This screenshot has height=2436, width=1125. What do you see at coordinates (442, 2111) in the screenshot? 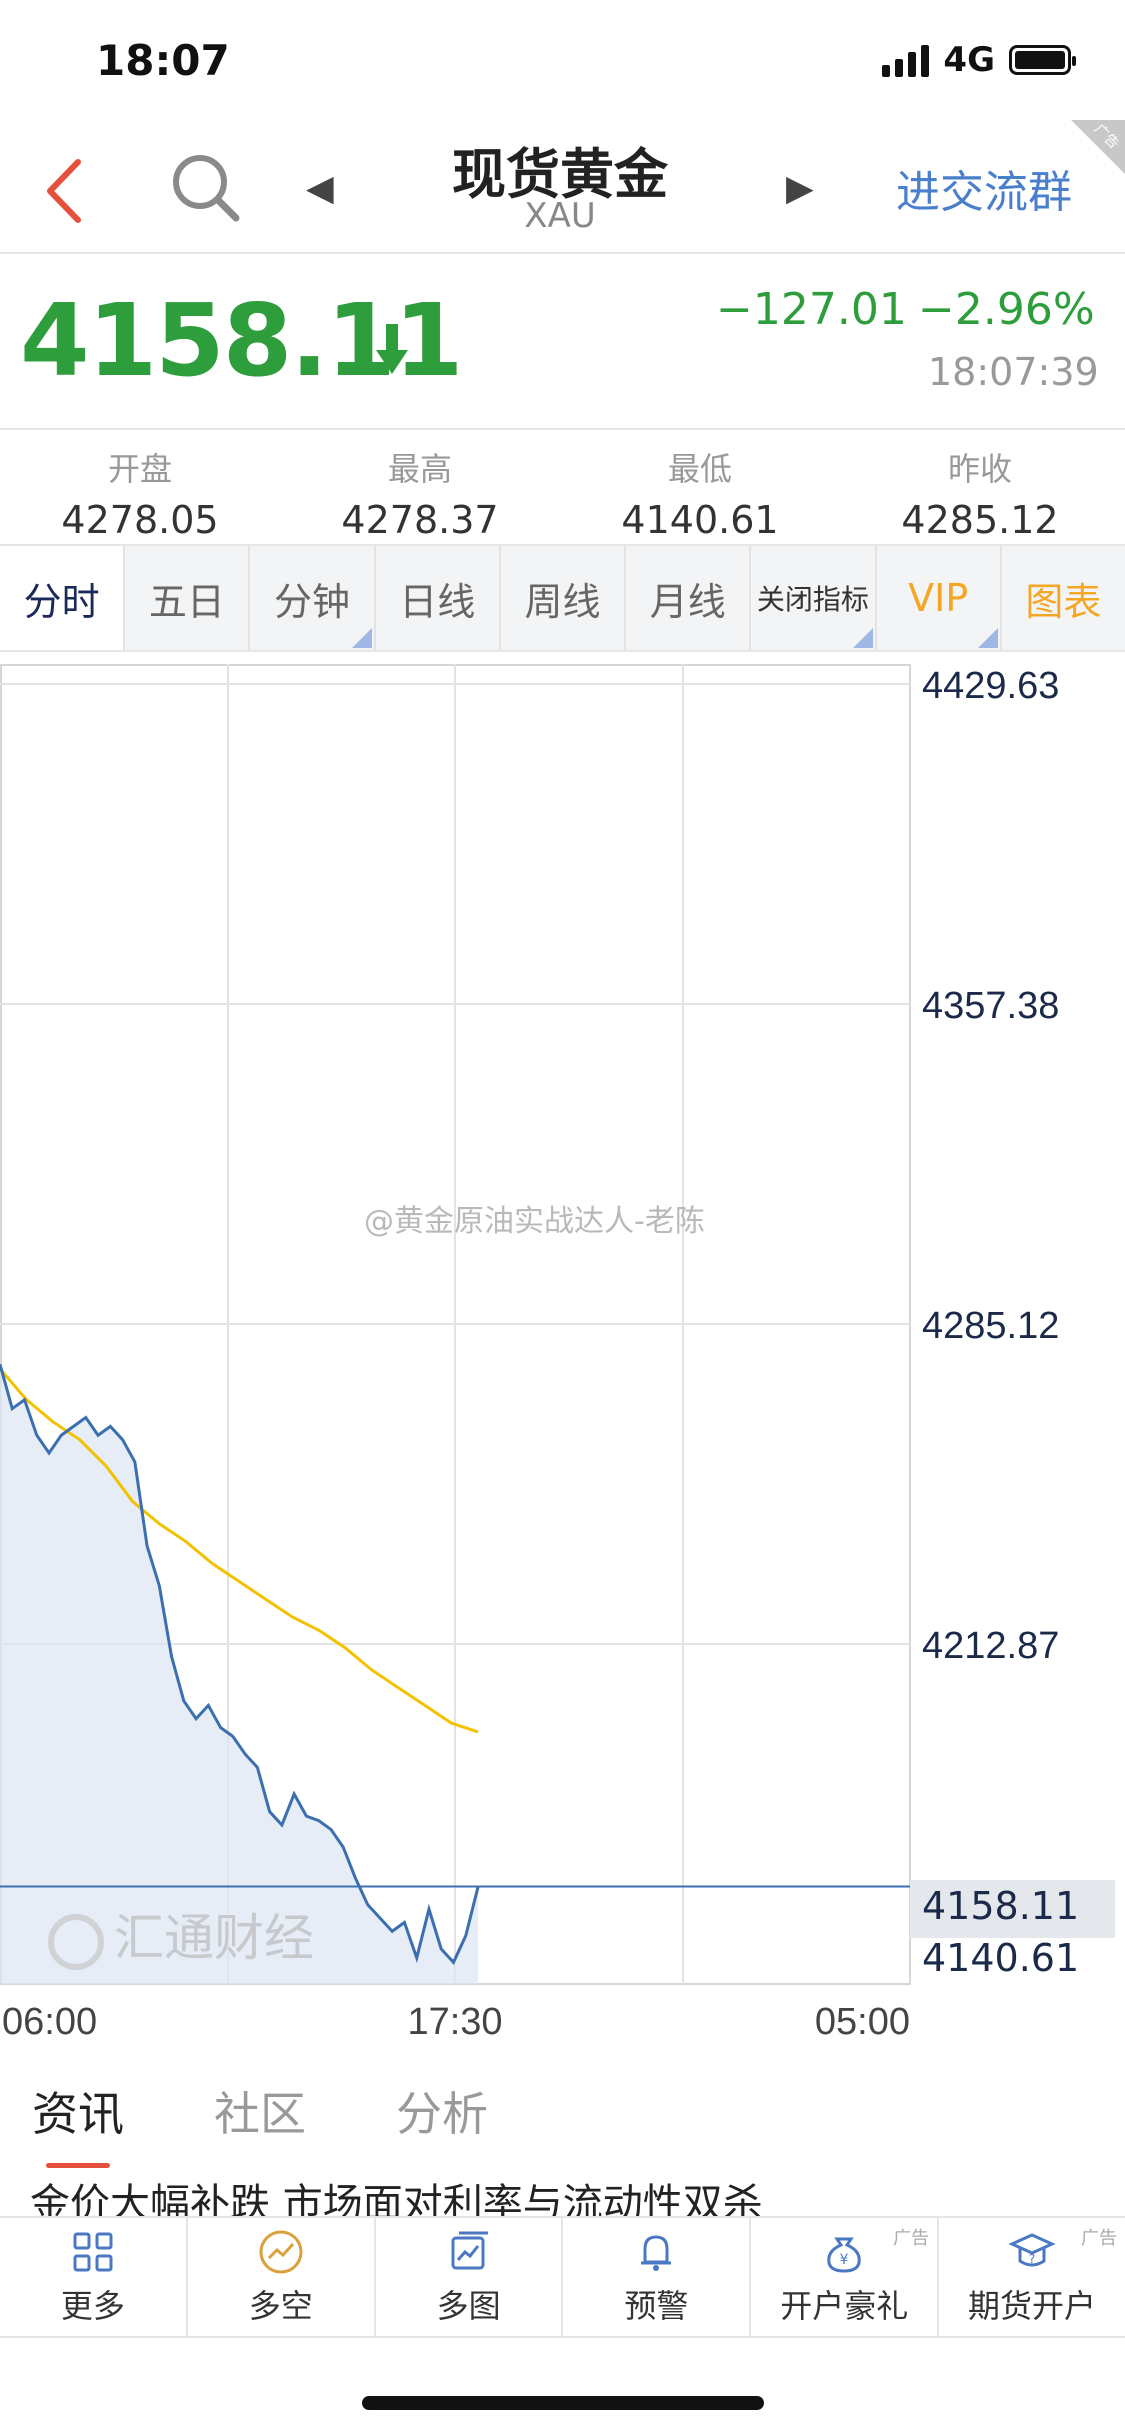
I see `tab-analysis: 分析` at bounding box center [442, 2111].